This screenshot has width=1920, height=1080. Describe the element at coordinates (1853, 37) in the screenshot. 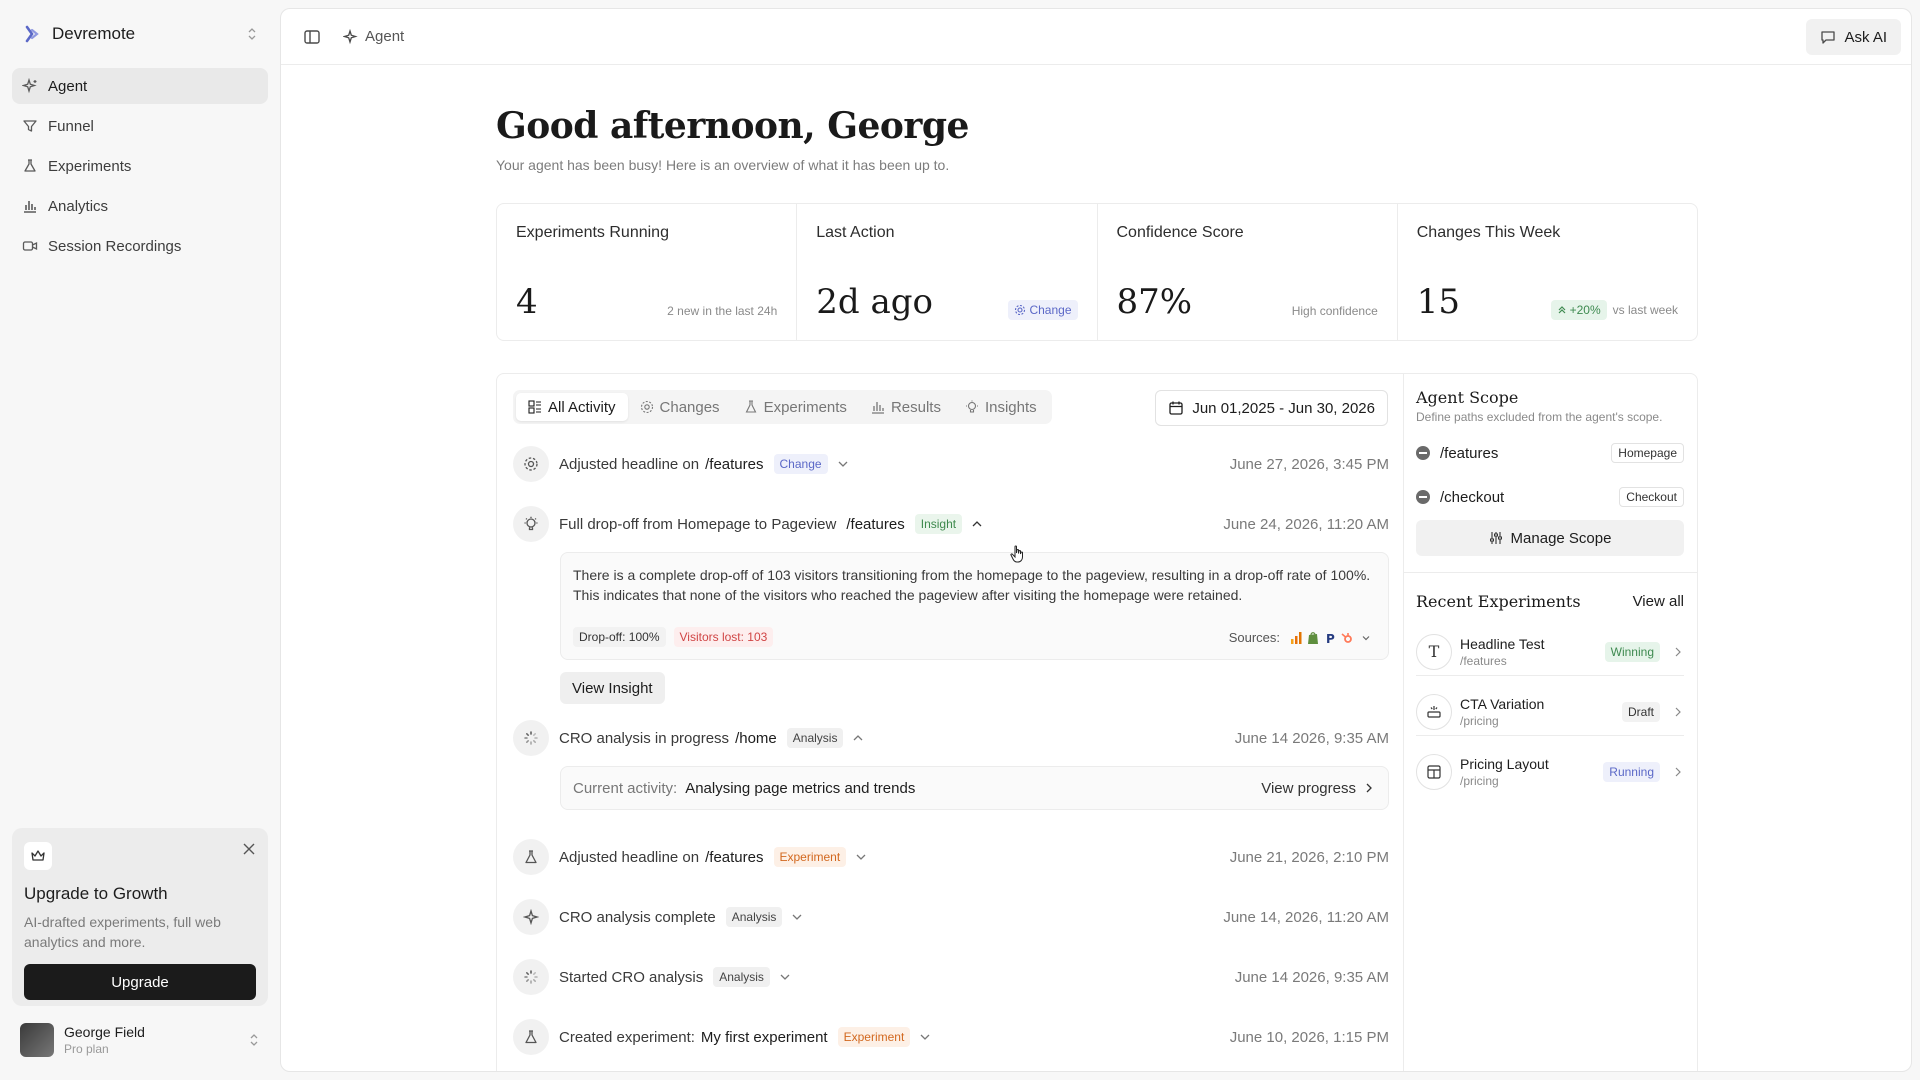

I see `ask-ai-button: Ask AI` at that location.